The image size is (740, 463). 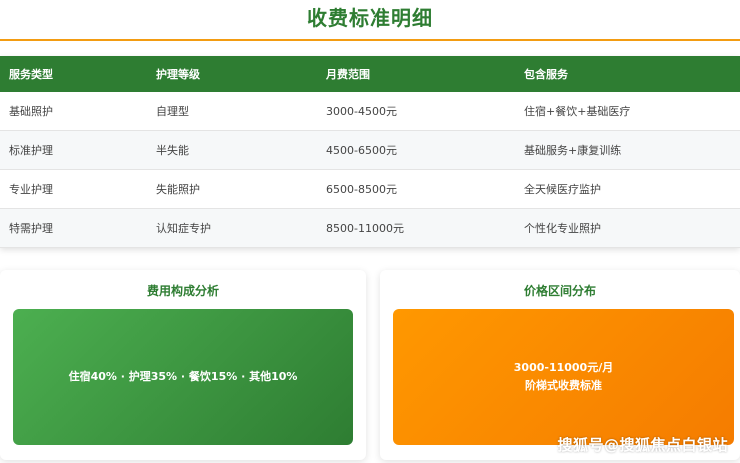 I want to click on table-header-row: 服务类型 护理等级 月费范围 包含服务, so click(x=370, y=74).